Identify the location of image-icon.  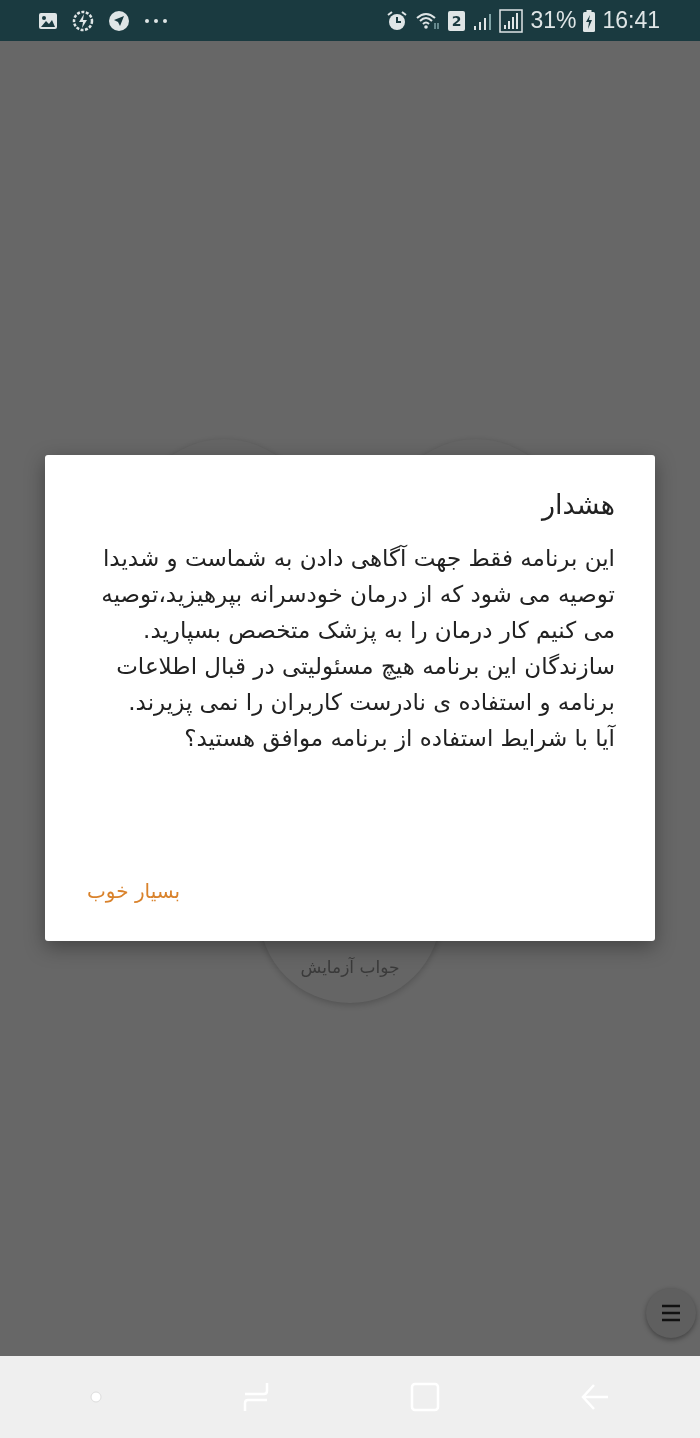
(48, 20).